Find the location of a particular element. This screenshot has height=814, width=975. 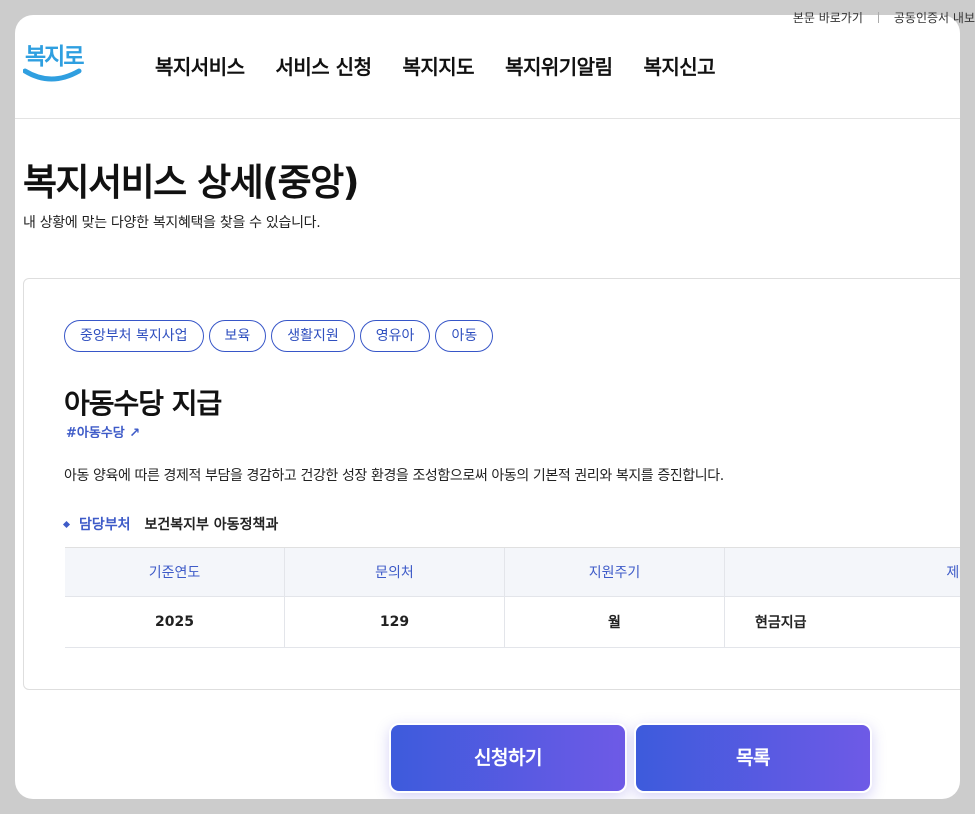

tag-child: 아동 is located at coordinates (464, 336).